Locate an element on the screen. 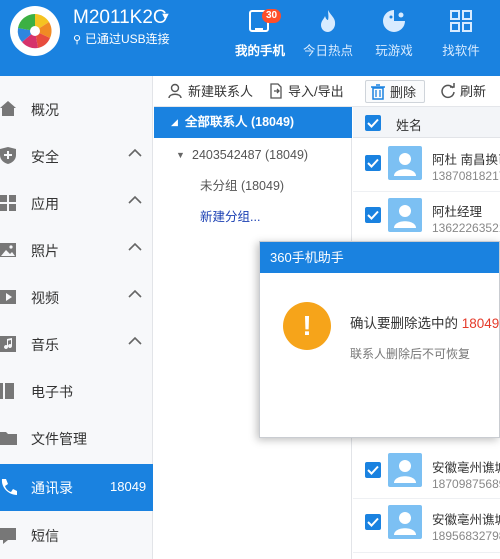 The width and height of the screenshot is (500, 559). contacts-count: 18049 is located at coordinates (128, 486).